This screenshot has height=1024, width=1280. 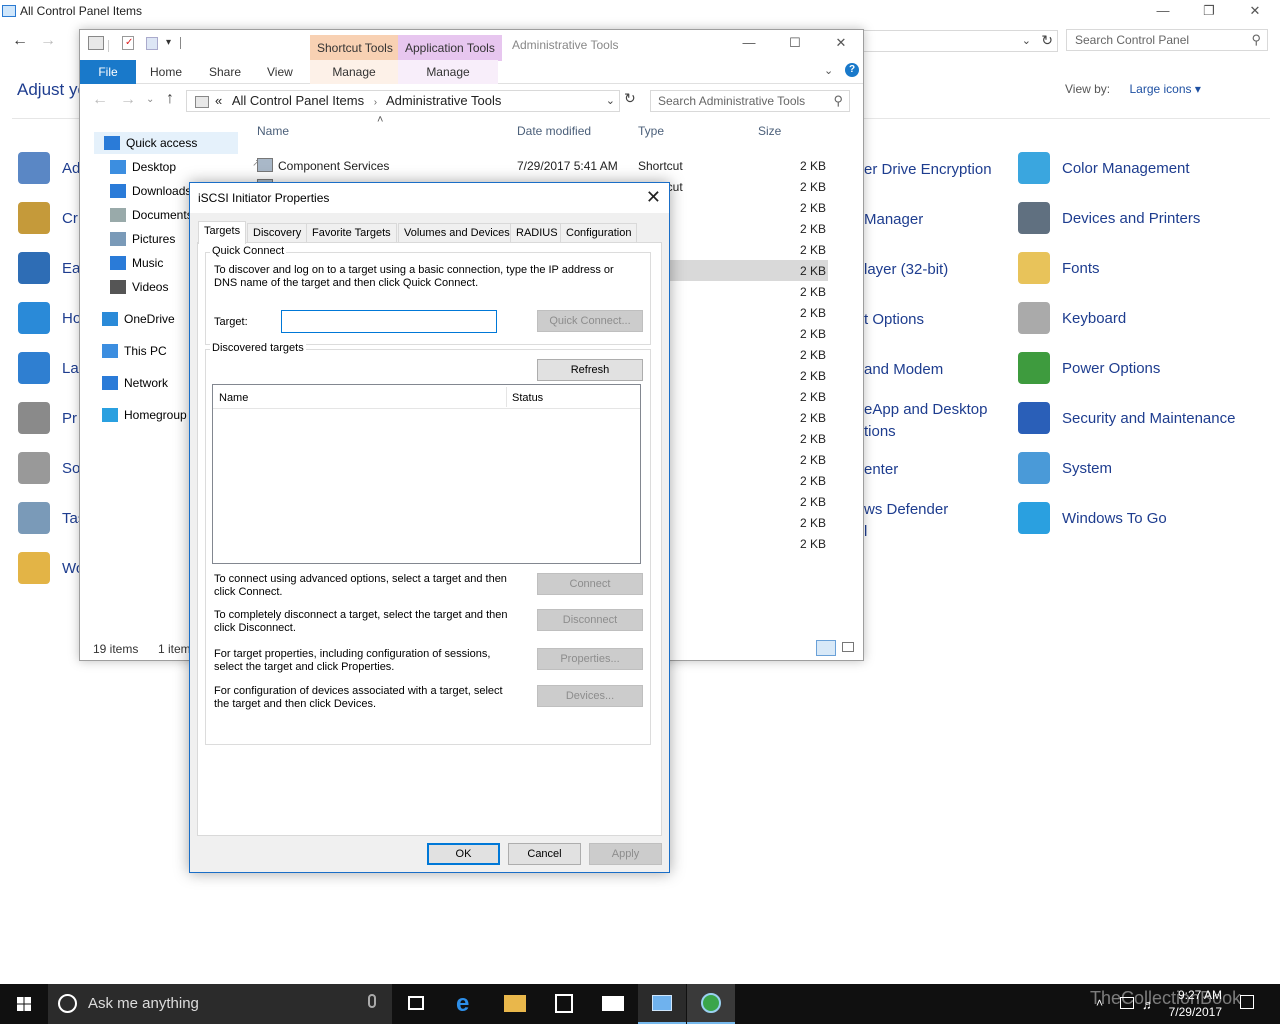 What do you see at coordinates (769, 131) in the screenshot?
I see `column-size: Size` at bounding box center [769, 131].